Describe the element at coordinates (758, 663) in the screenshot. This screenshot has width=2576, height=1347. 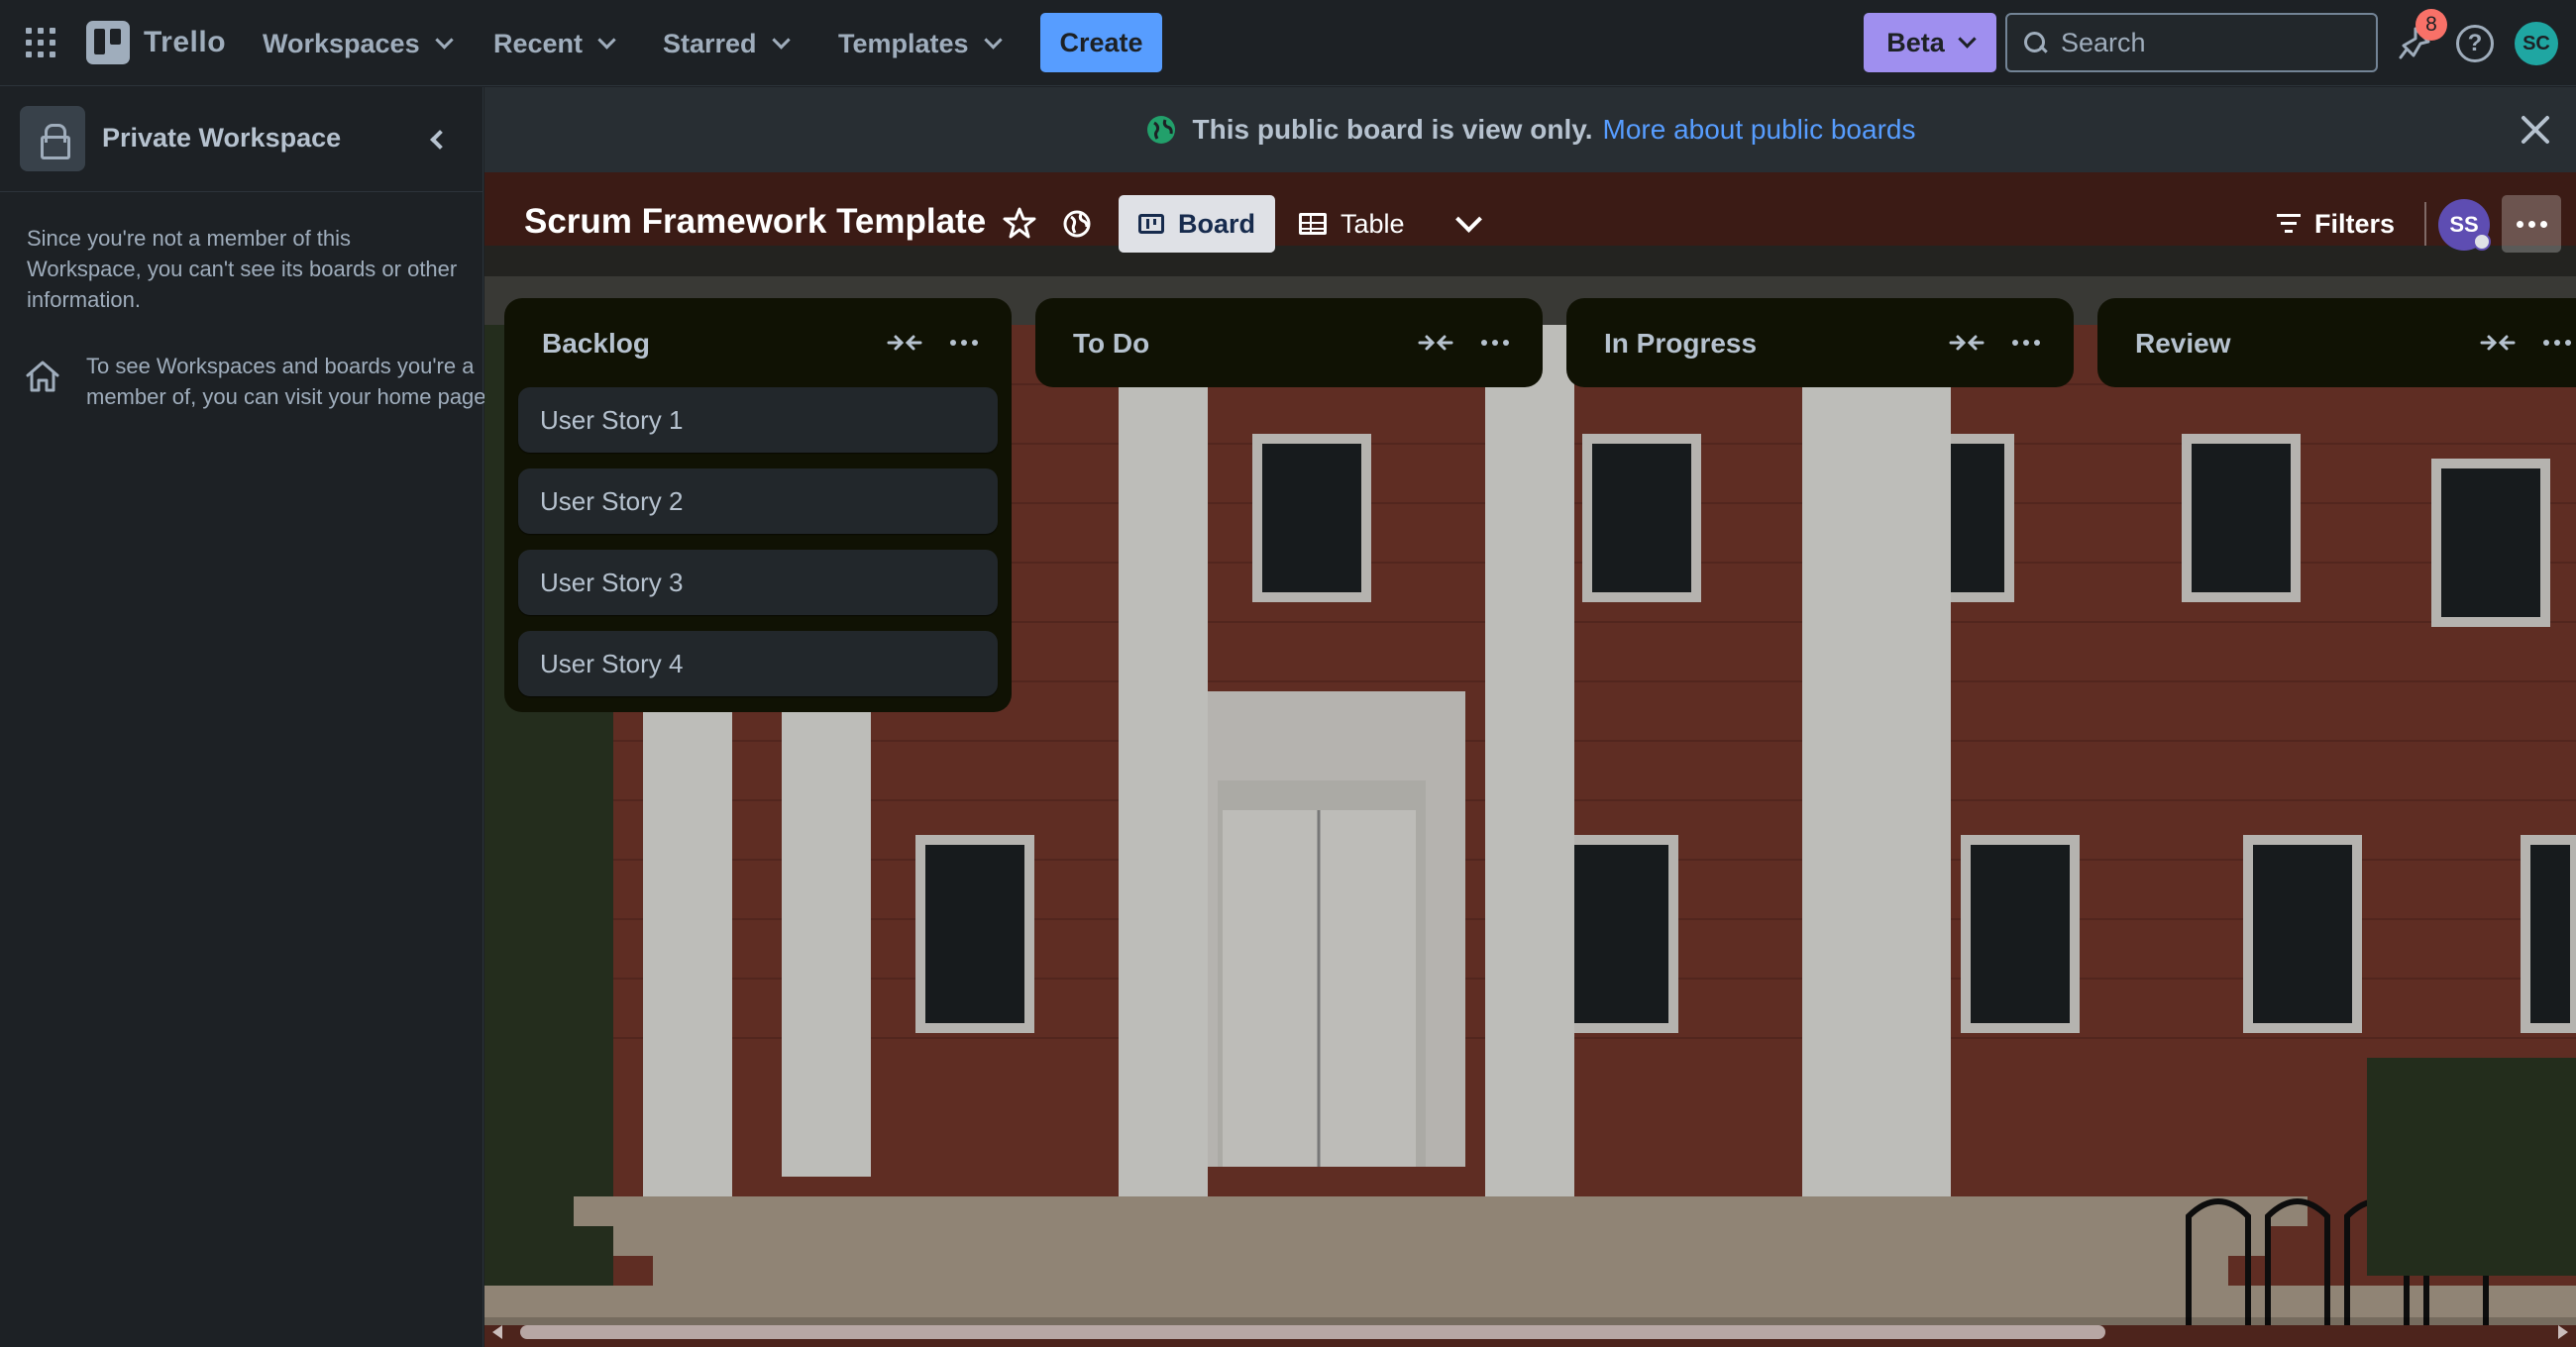
I see `card: User Story 4` at that location.